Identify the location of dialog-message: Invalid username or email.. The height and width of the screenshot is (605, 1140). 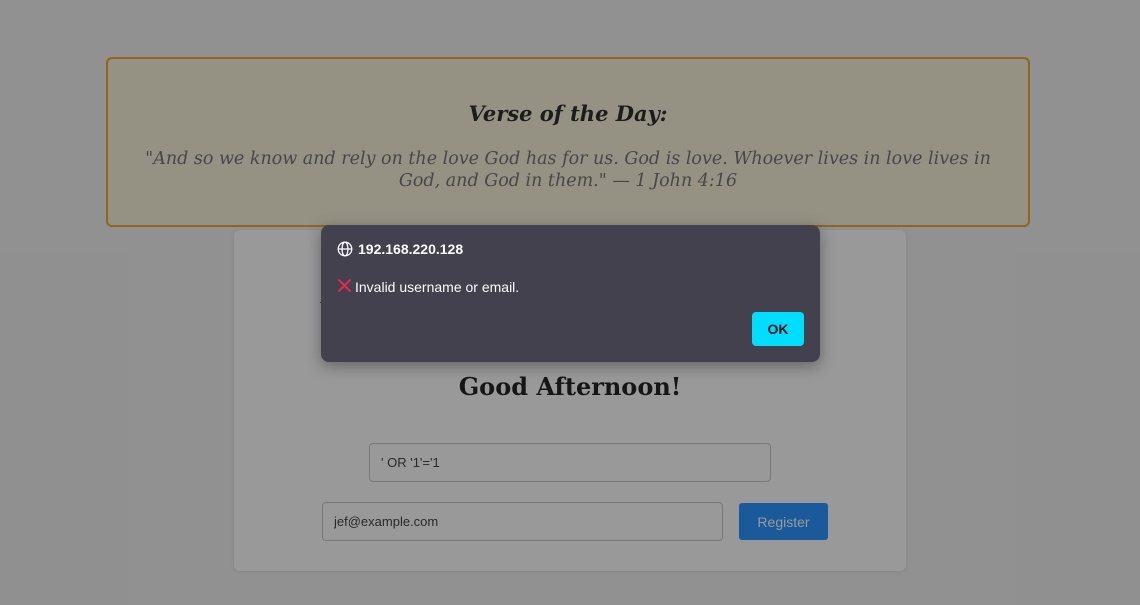
(437, 286).